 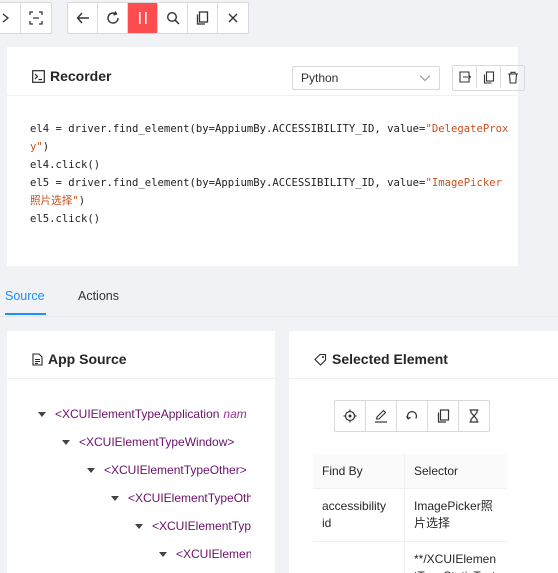 What do you see at coordinates (148, 442) in the screenshot?
I see `tree-node: <XCUIElementTypeWindow>` at bounding box center [148, 442].